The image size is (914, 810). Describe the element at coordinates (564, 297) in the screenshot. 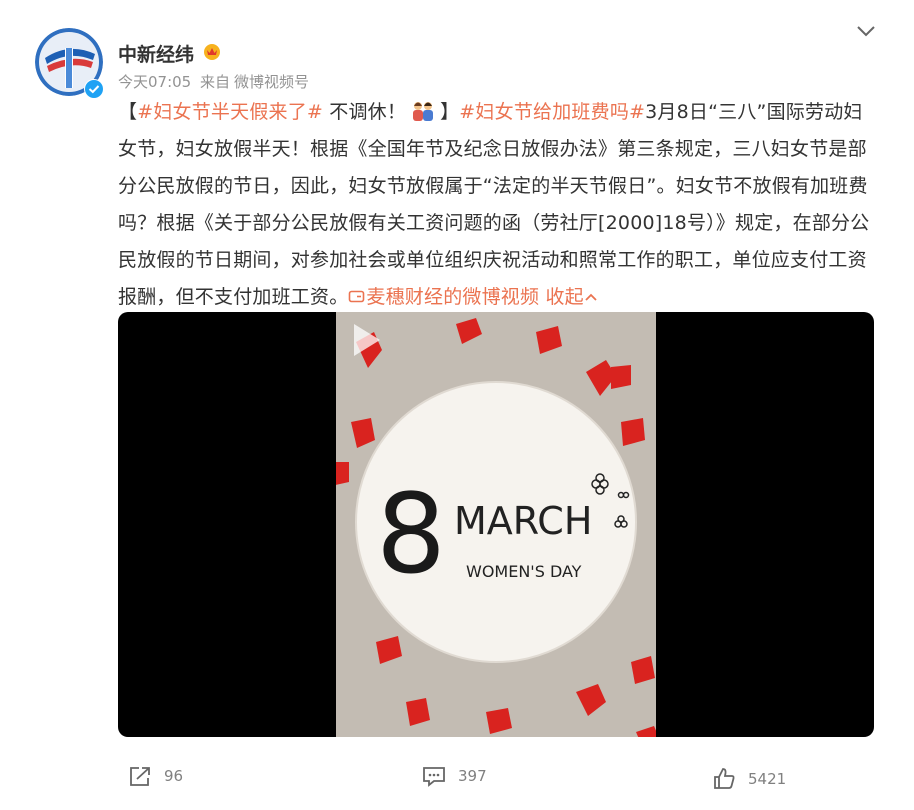

I see `collapse-label: 收起` at that location.